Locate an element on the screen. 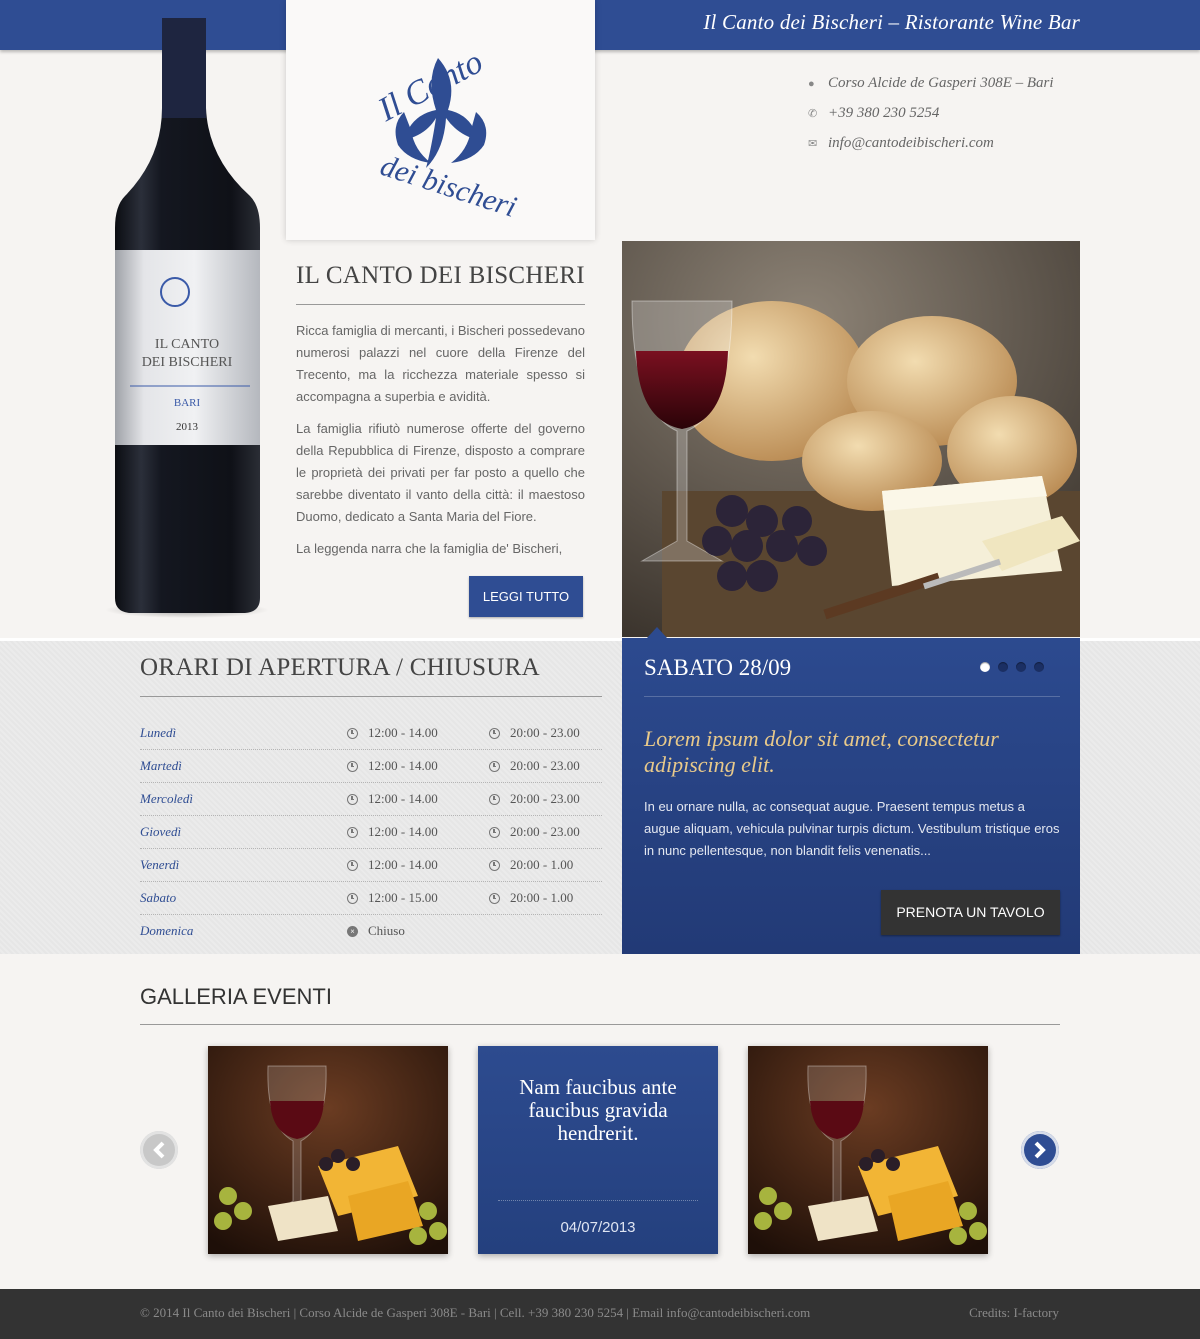  bottle-label-line1: IL CANTO is located at coordinates (187, 344).